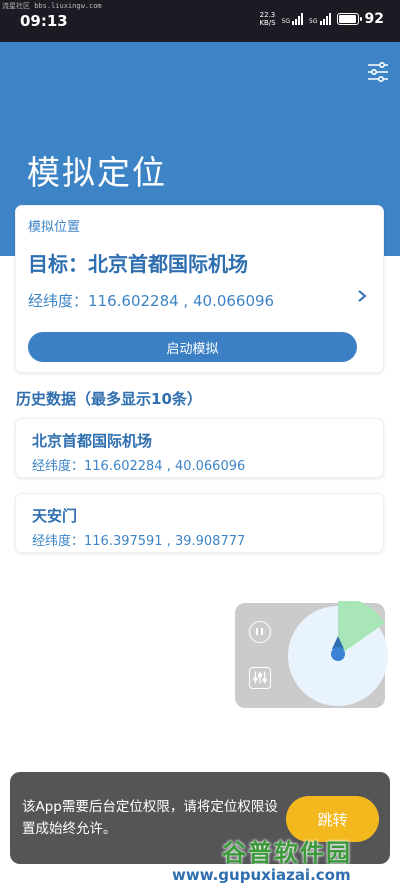 Image resolution: width=400 pixels, height=888 pixels. Describe the element at coordinates (267, 19) in the screenshot. I see `network-speed: 22.3 KB/S` at that location.